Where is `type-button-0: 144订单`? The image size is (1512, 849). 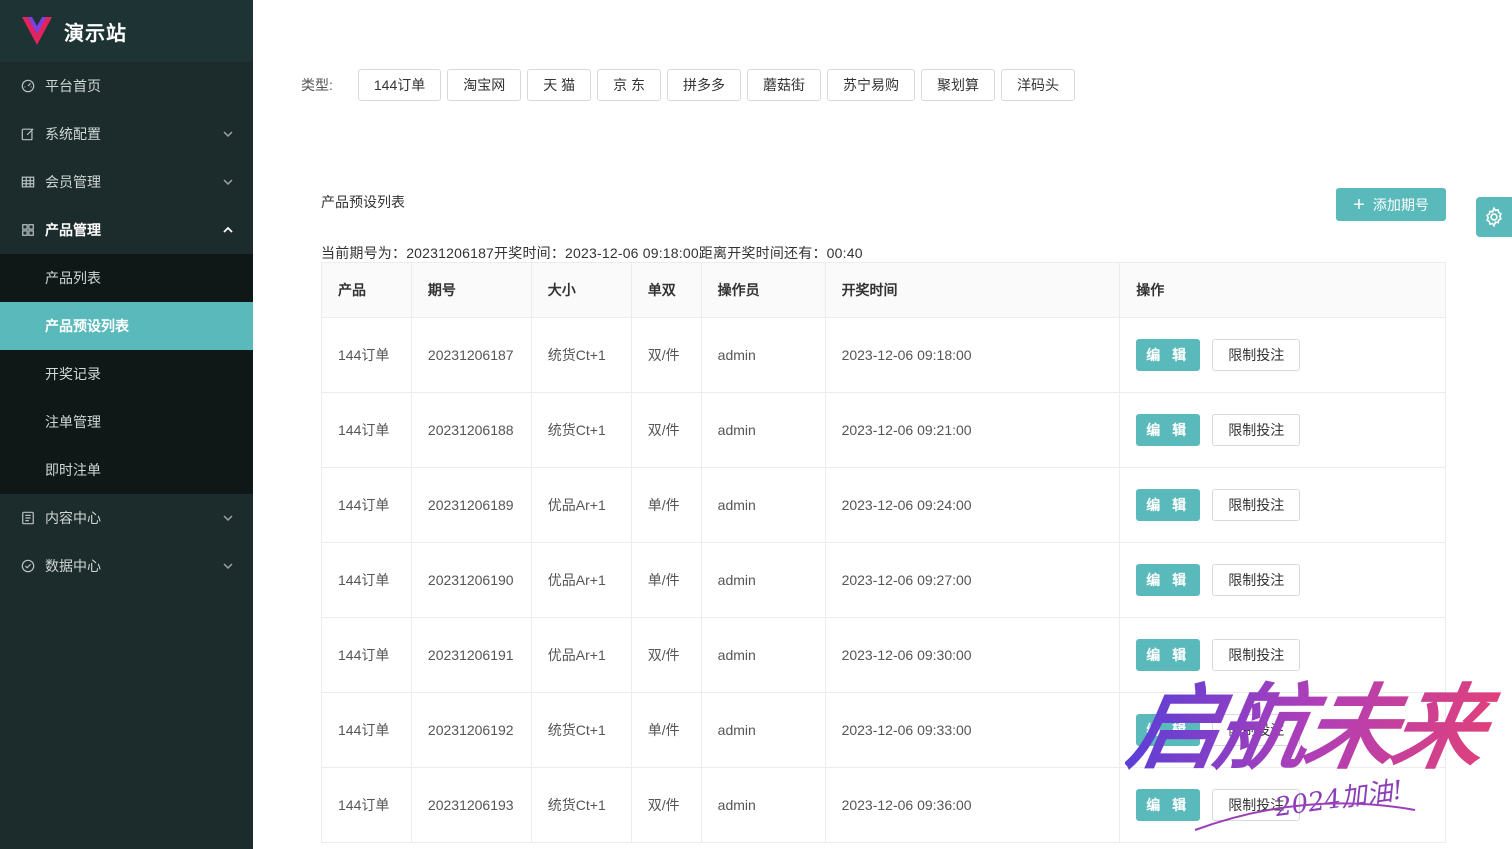
type-button-0: 144订单 is located at coordinates (399, 85).